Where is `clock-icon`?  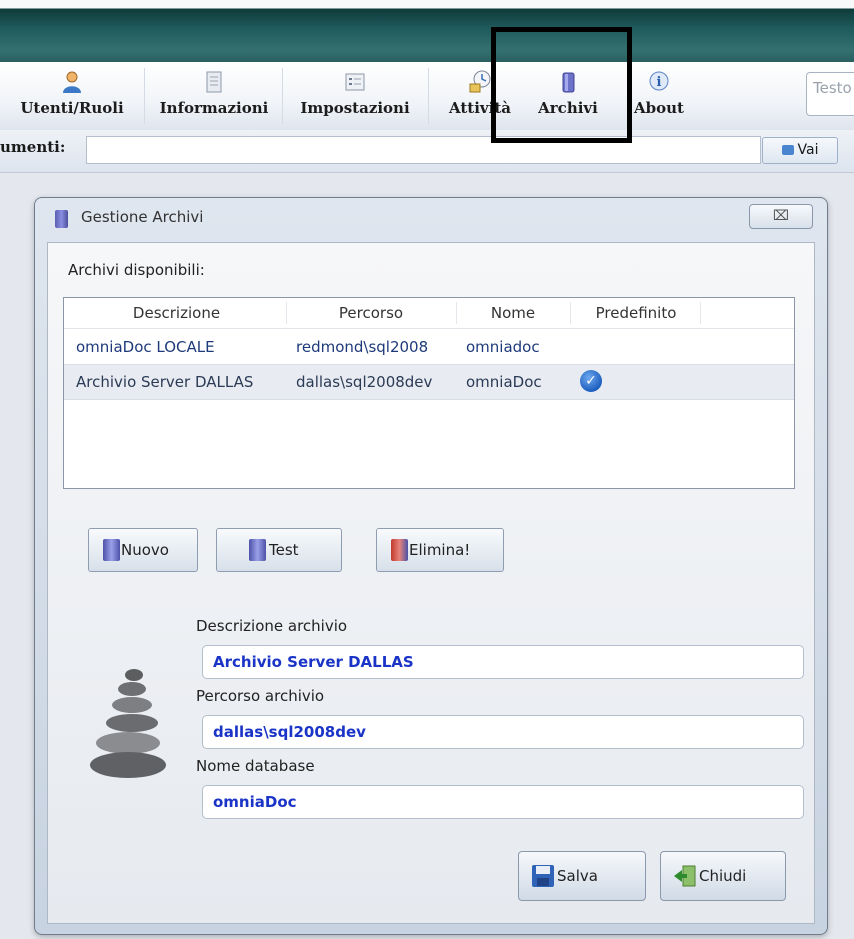
clock-icon is located at coordinates (480, 81).